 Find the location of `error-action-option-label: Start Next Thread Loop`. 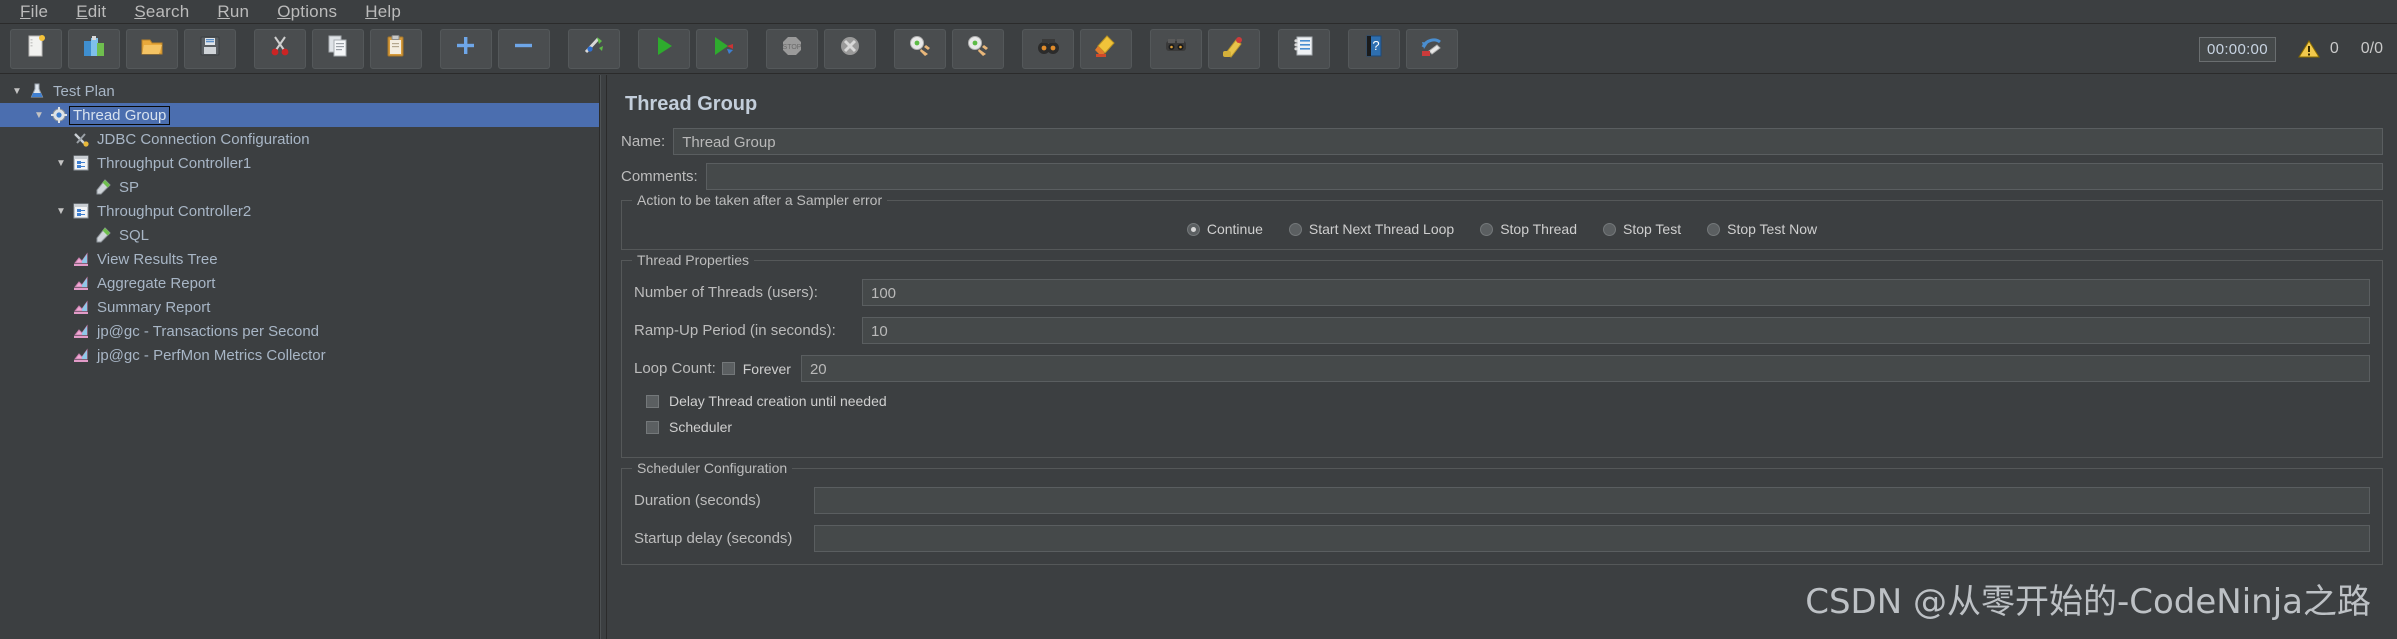

error-action-option-label: Start Next Thread Loop is located at coordinates (1381, 229).